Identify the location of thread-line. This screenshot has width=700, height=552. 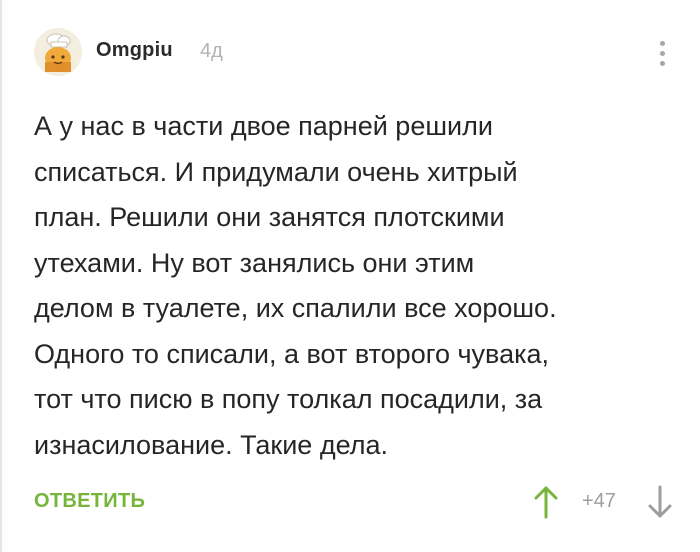
(1, 276).